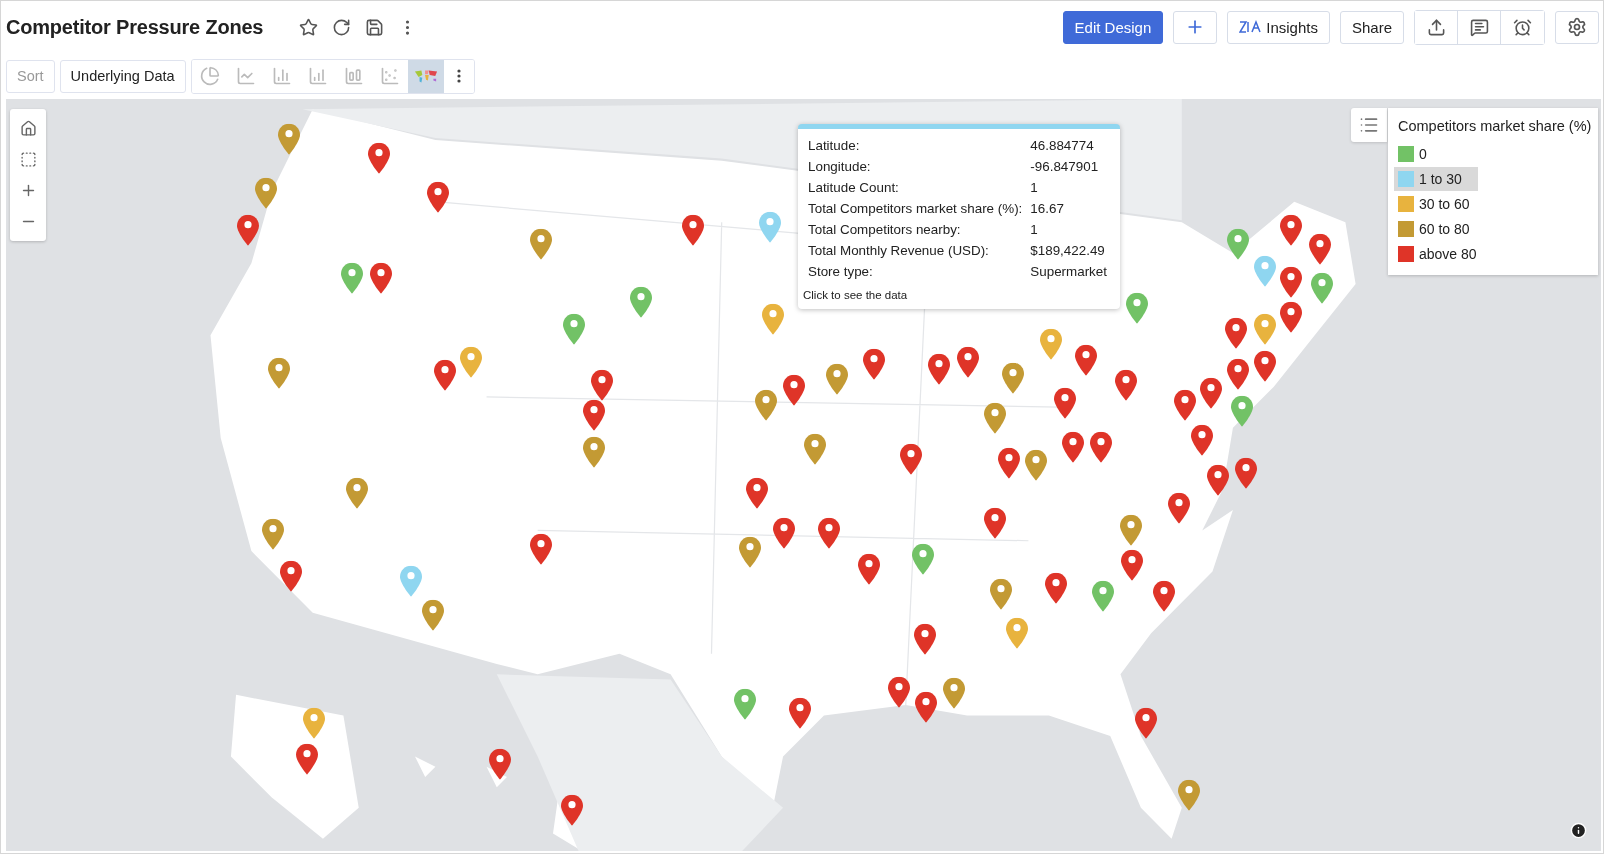 The height and width of the screenshot is (854, 1604). I want to click on settings-button, so click(1577, 27).